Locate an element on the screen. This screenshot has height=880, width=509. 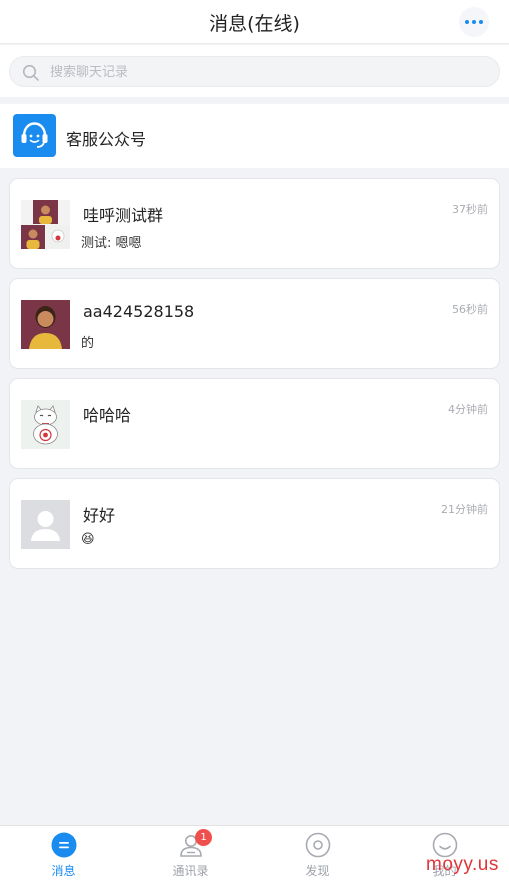
user-avatar is located at coordinates (45, 324).